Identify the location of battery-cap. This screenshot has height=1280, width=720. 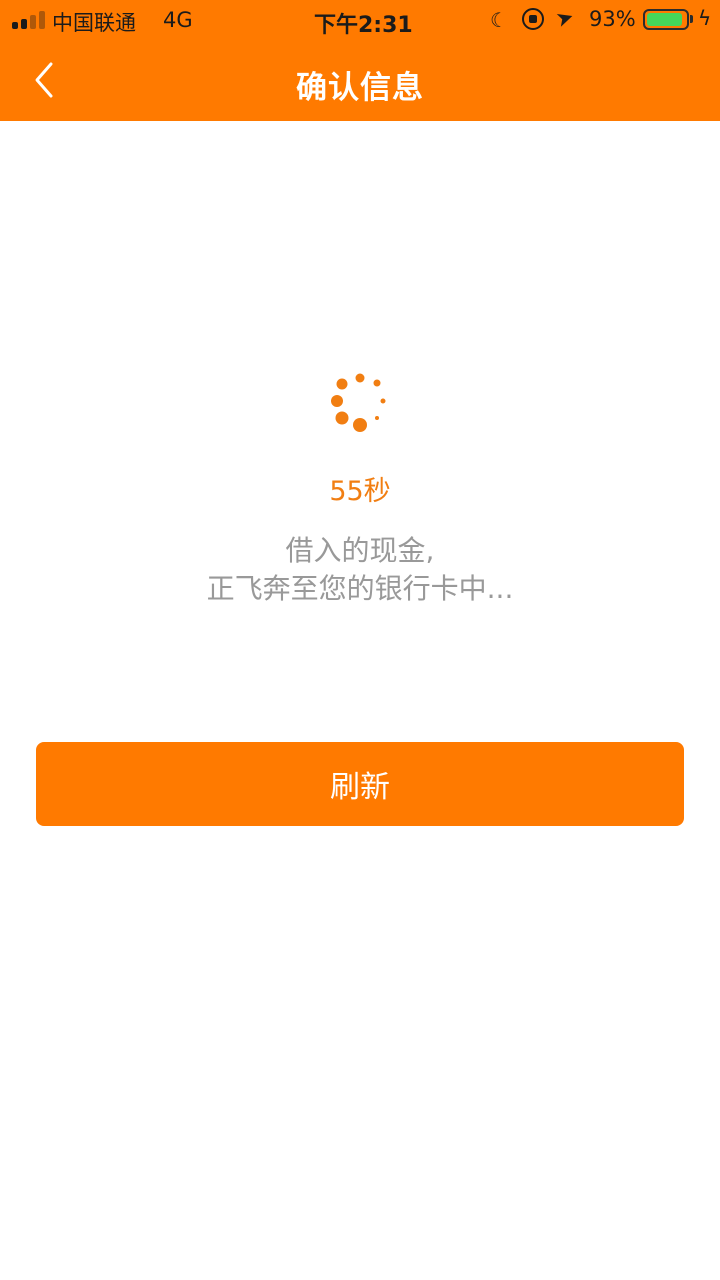
(691, 19).